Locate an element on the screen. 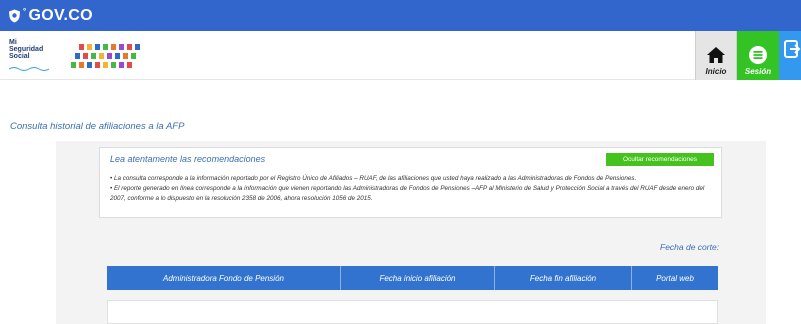 This screenshot has height=324, width=801. gov-co-bar: ° GOV.CO is located at coordinates (400, 15).